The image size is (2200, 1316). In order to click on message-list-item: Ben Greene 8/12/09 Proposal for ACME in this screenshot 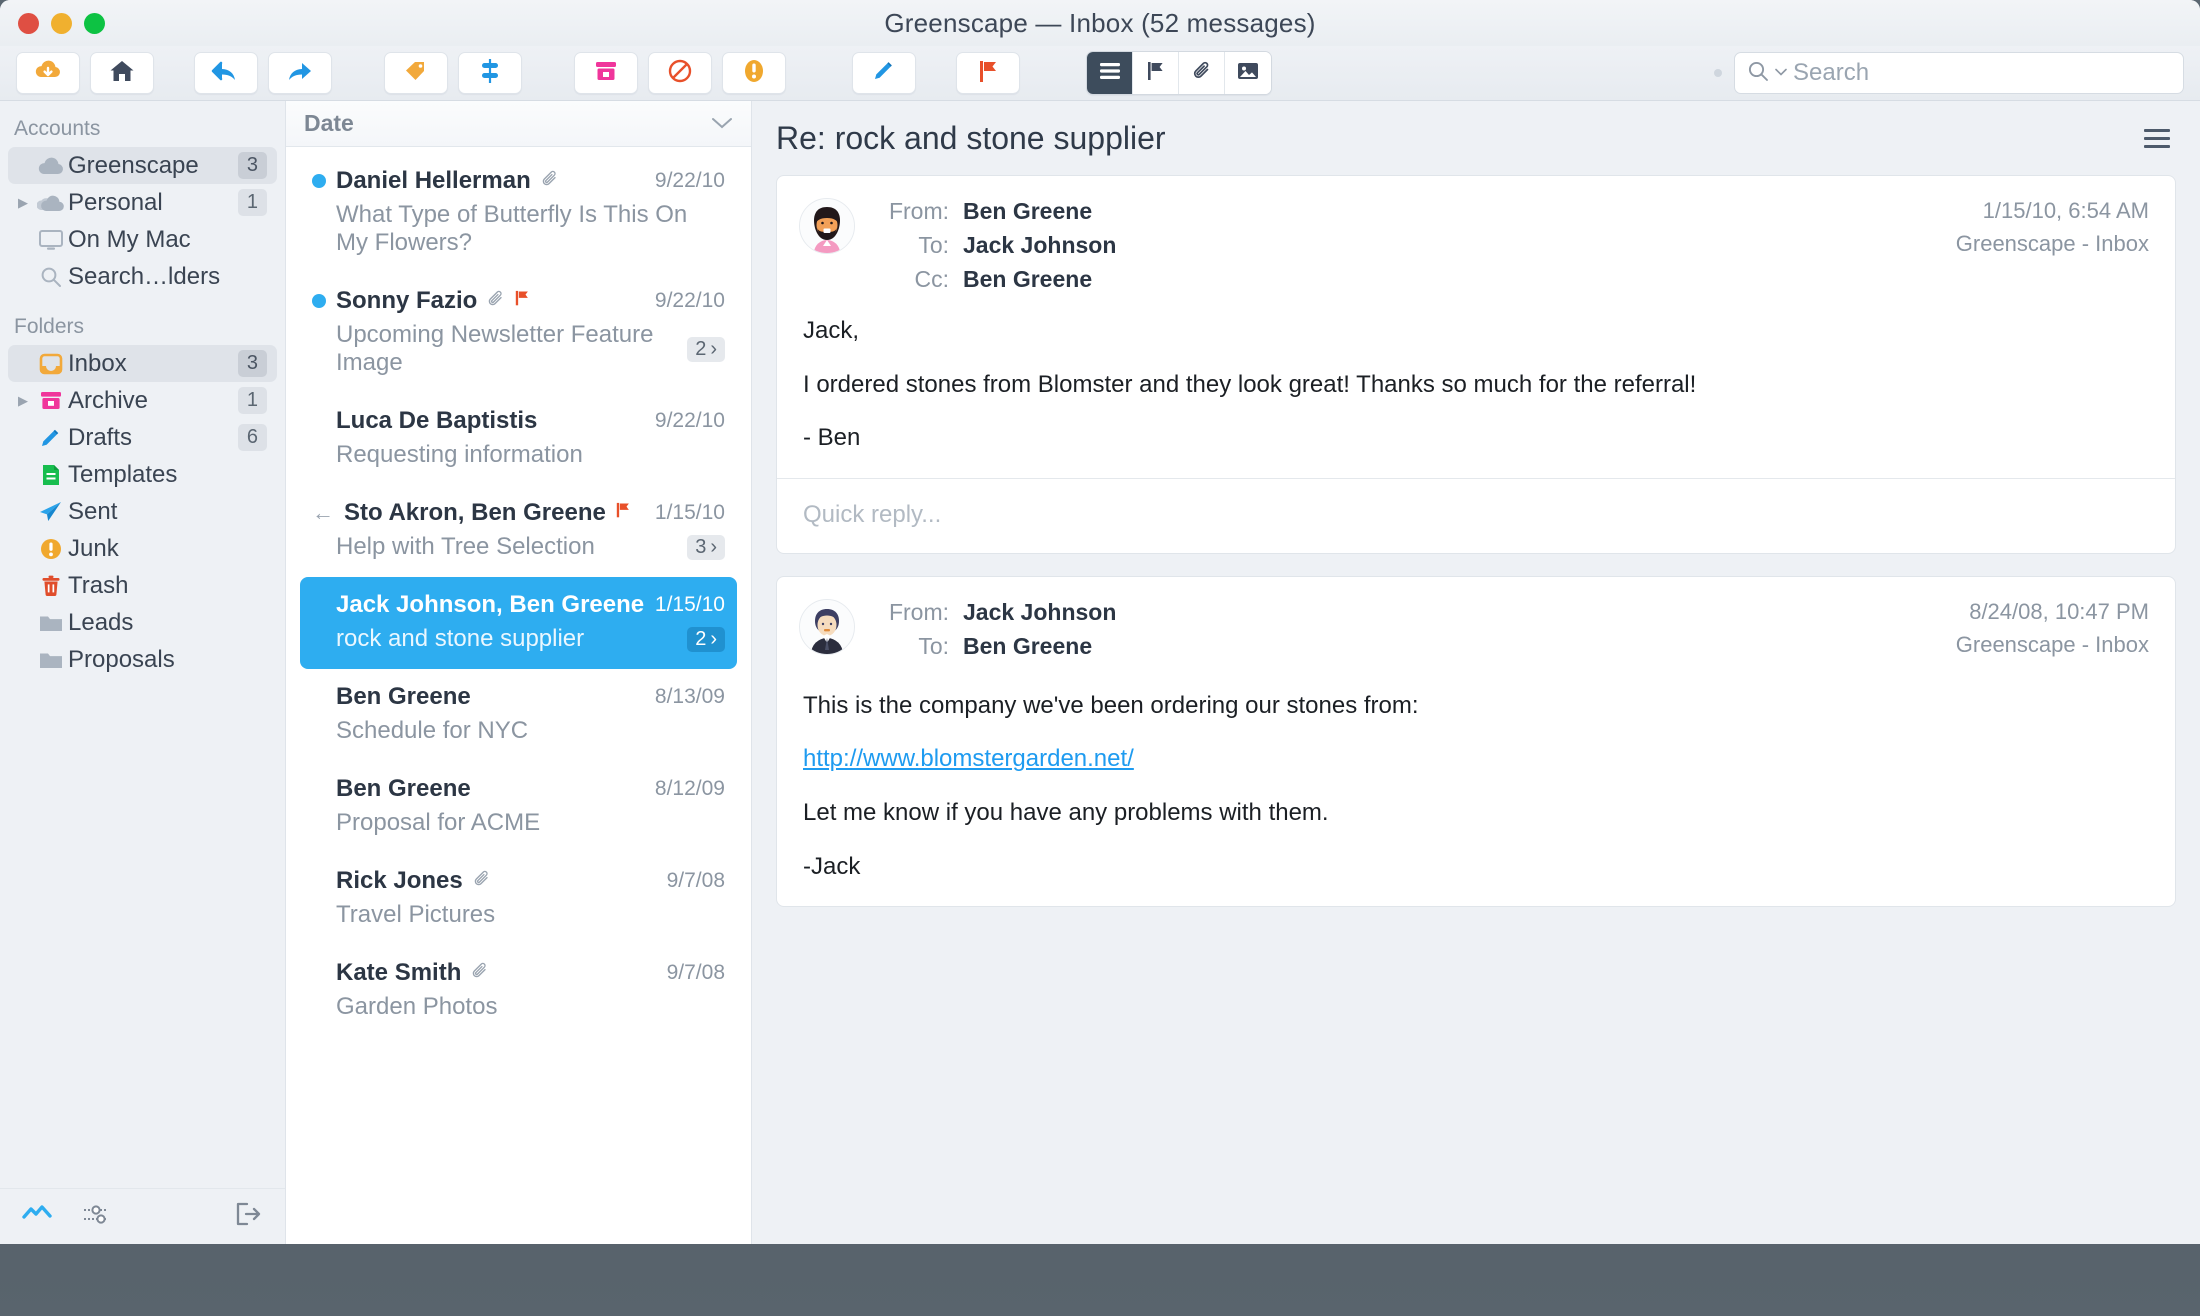, I will do `click(518, 807)`.